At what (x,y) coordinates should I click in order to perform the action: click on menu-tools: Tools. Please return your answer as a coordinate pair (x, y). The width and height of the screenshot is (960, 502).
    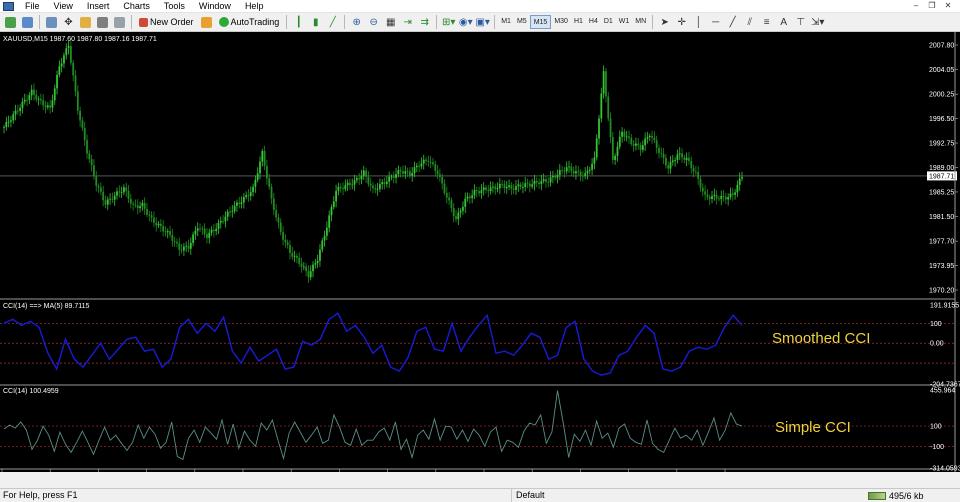
    Looking at the image, I should click on (174, 6).